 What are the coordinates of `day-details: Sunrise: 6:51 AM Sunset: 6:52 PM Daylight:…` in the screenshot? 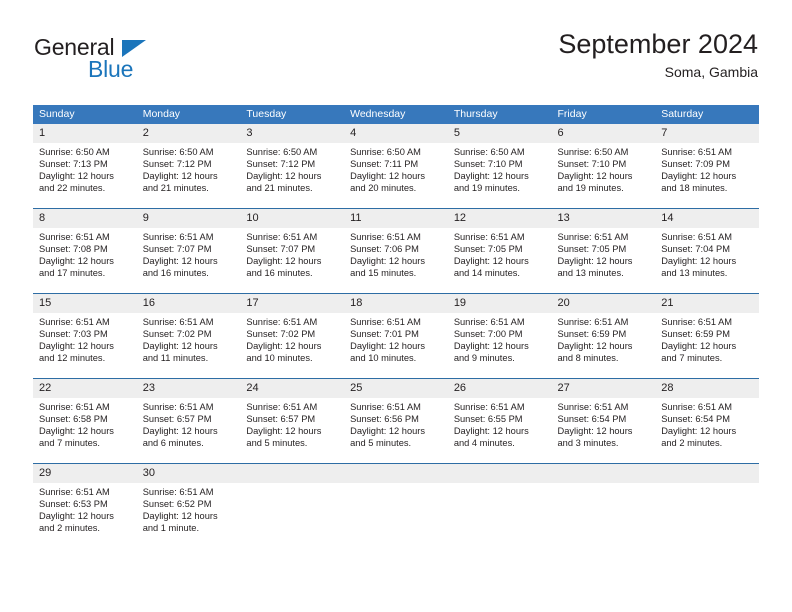 It's located at (189, 508).